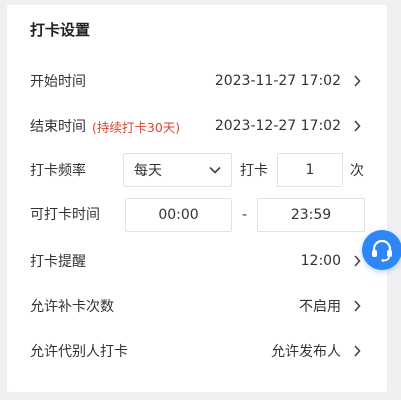 Image resolution: width=401 pixels, height=400 pixels. Describe the element at coordinates (254, 171) in the screenshot. I see `frequency-middle-label: 打卡` at that location.